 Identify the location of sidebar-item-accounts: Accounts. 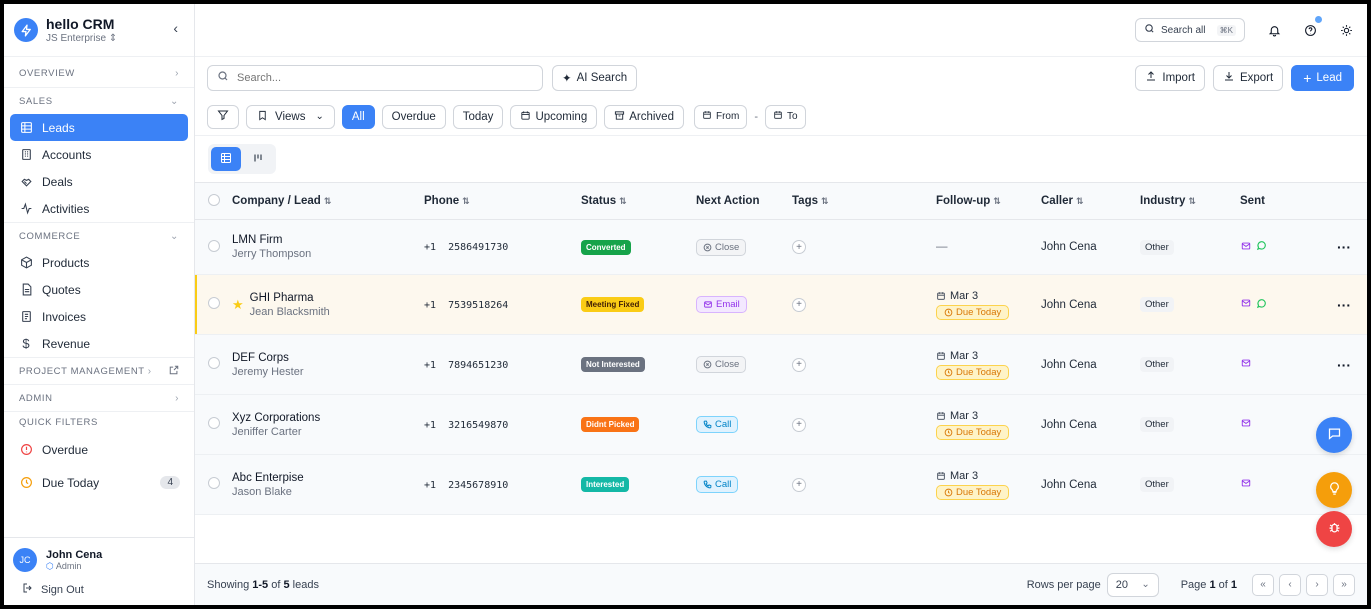
(99, 154).